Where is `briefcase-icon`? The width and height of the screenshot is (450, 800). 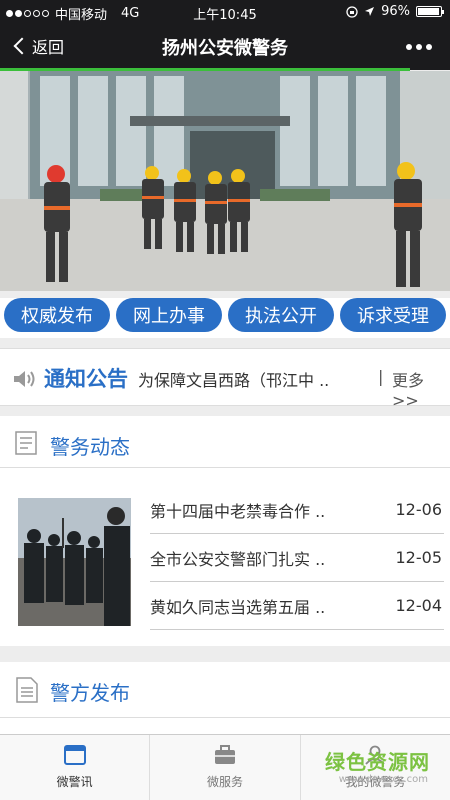 briefcase-icon is located at coordinates (224, 754).